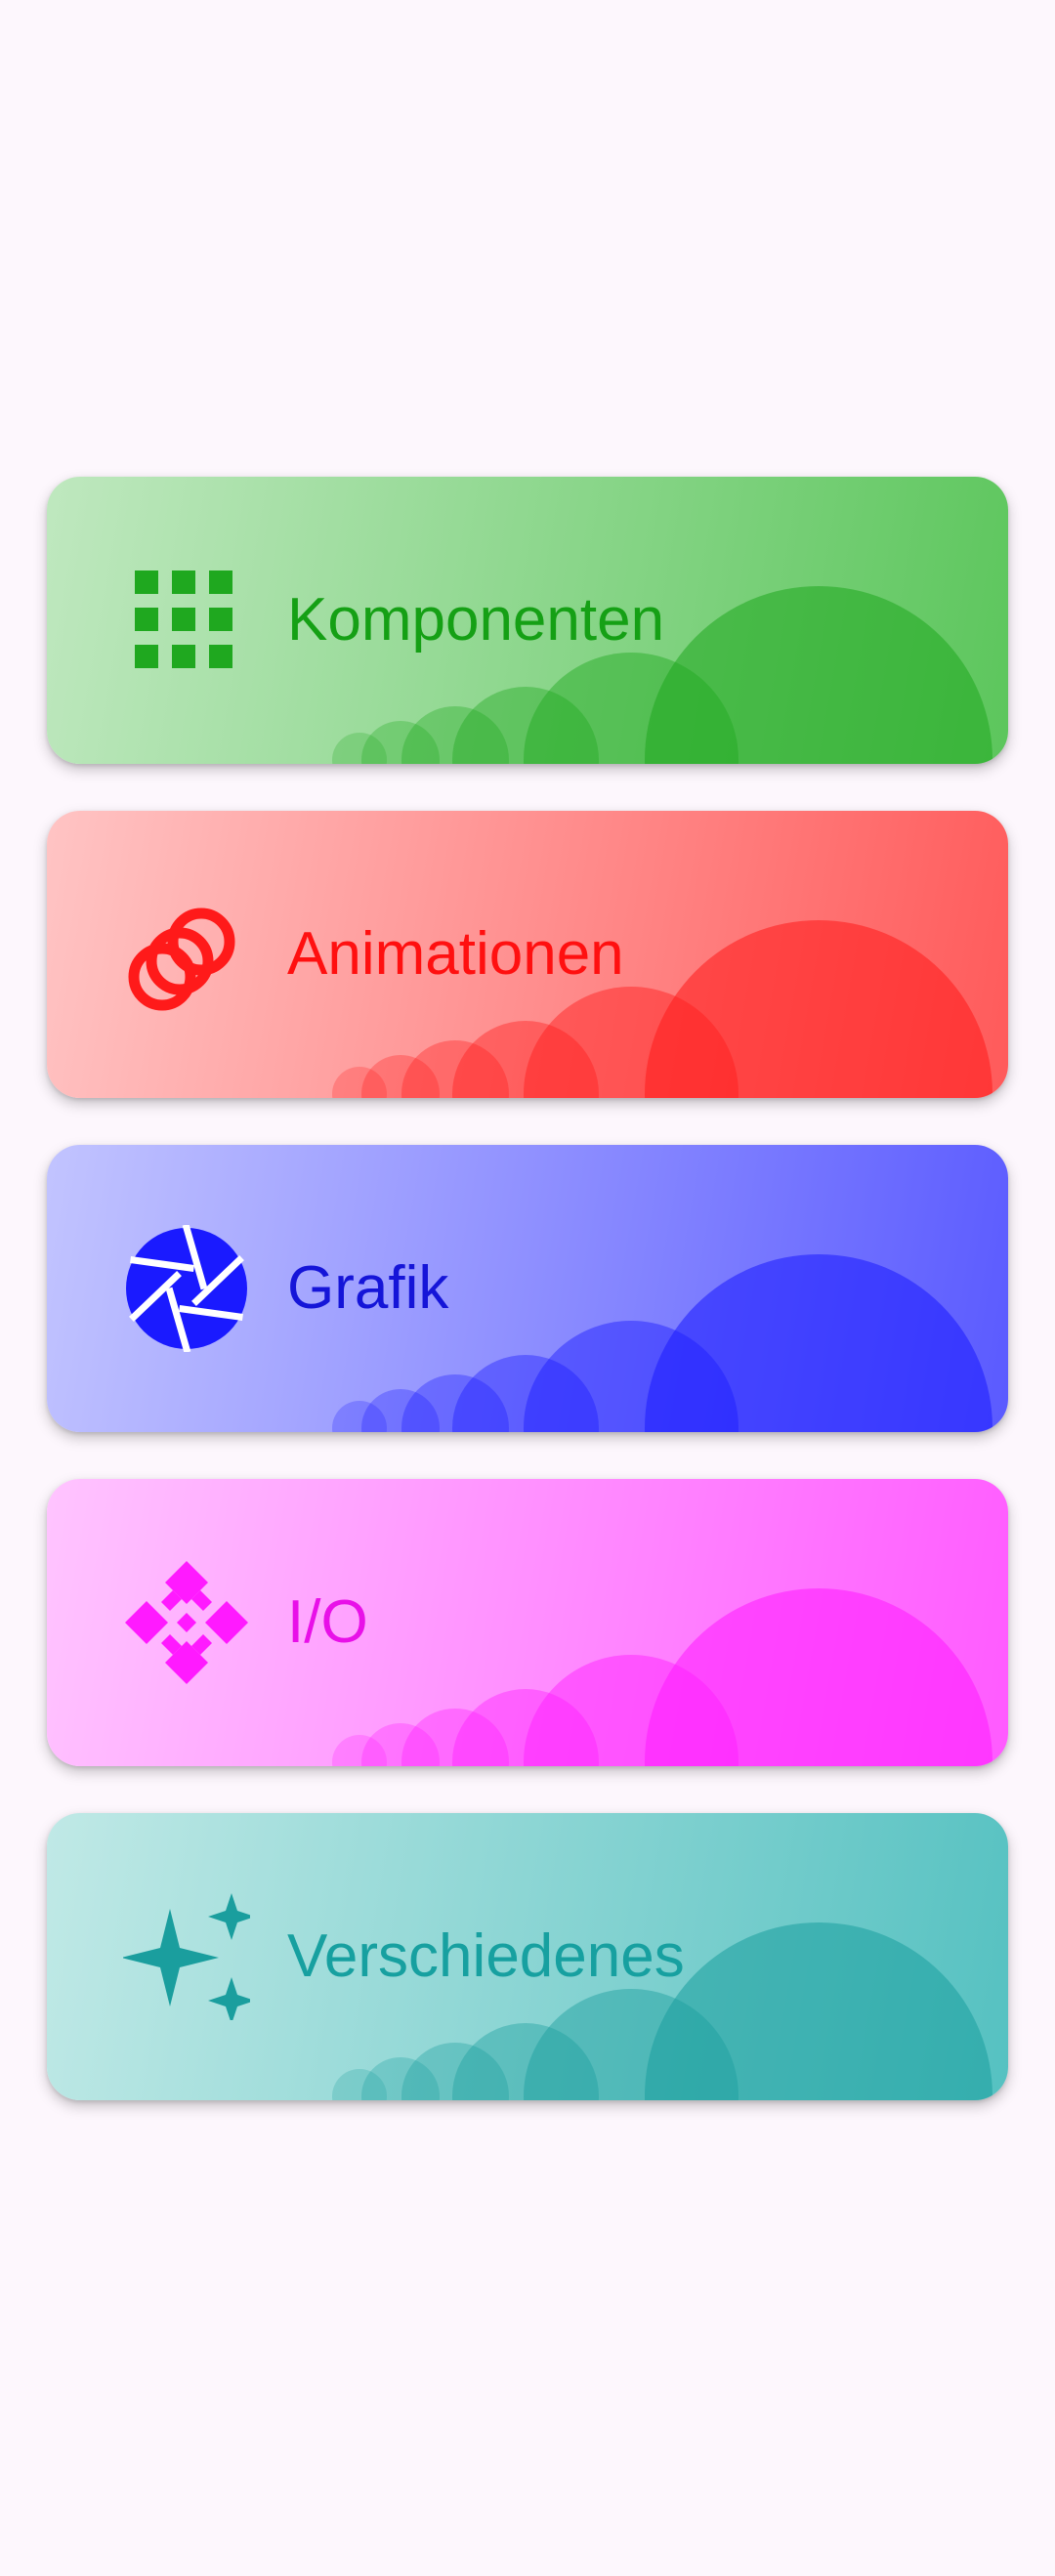 The image size is (1055, 2576). What do you see at coordinates (186, 954) in the screenshot?
I see `animation-circles-icon` at bounding box center [186, 954].